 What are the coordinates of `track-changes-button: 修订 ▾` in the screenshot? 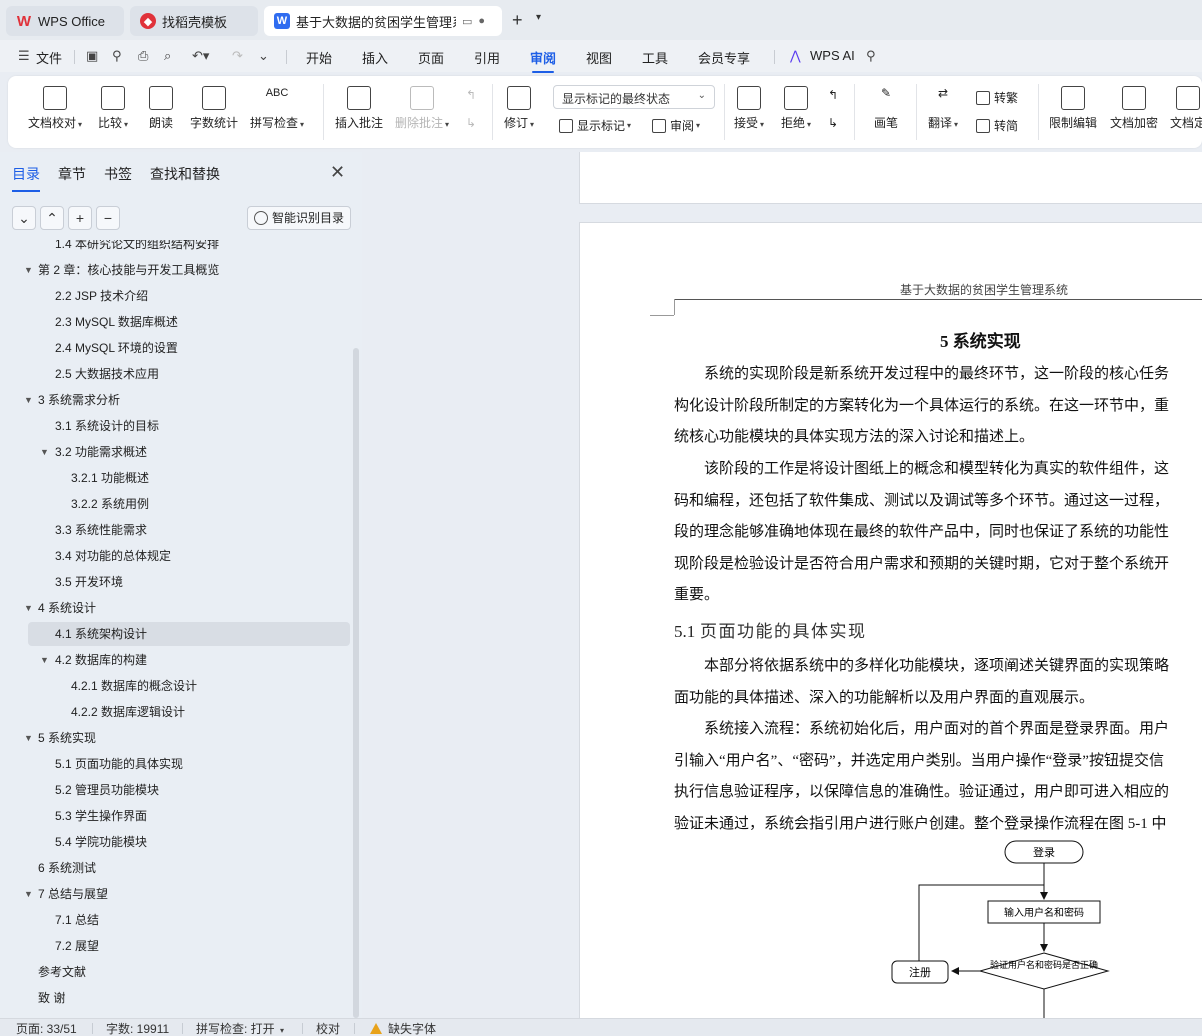 It's located at (519, 108).